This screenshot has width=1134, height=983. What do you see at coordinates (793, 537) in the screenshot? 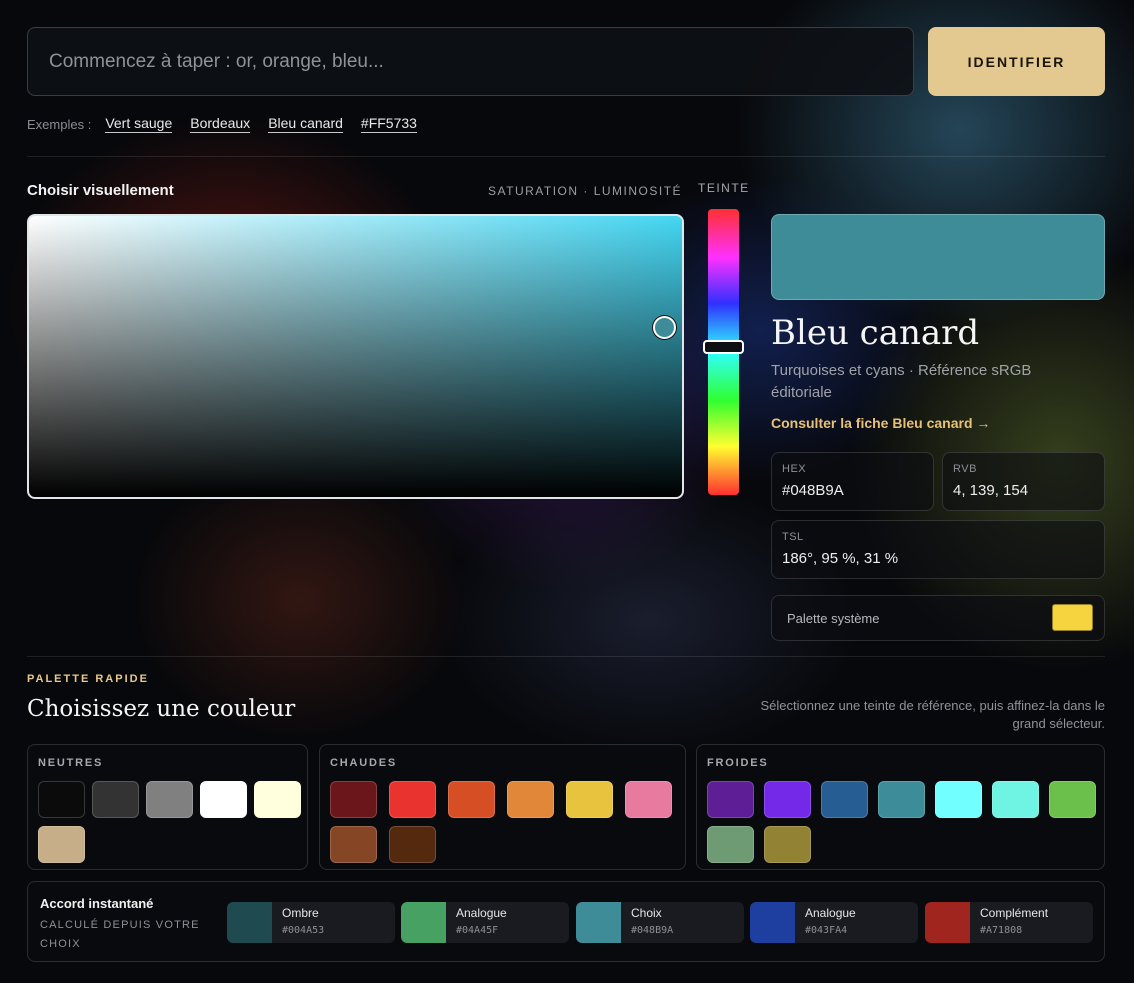
I see `hsl-label: TSL` at bounding box center [793, 537].